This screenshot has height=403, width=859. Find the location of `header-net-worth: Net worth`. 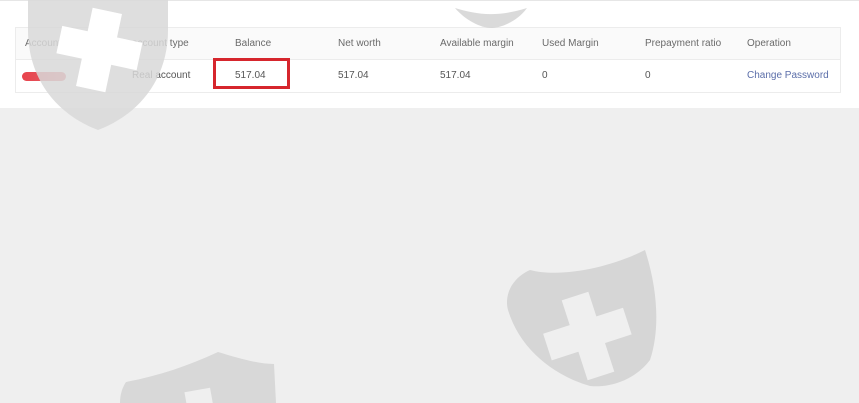

header-net-worth: Net worth is located at coordinates (359, 43).